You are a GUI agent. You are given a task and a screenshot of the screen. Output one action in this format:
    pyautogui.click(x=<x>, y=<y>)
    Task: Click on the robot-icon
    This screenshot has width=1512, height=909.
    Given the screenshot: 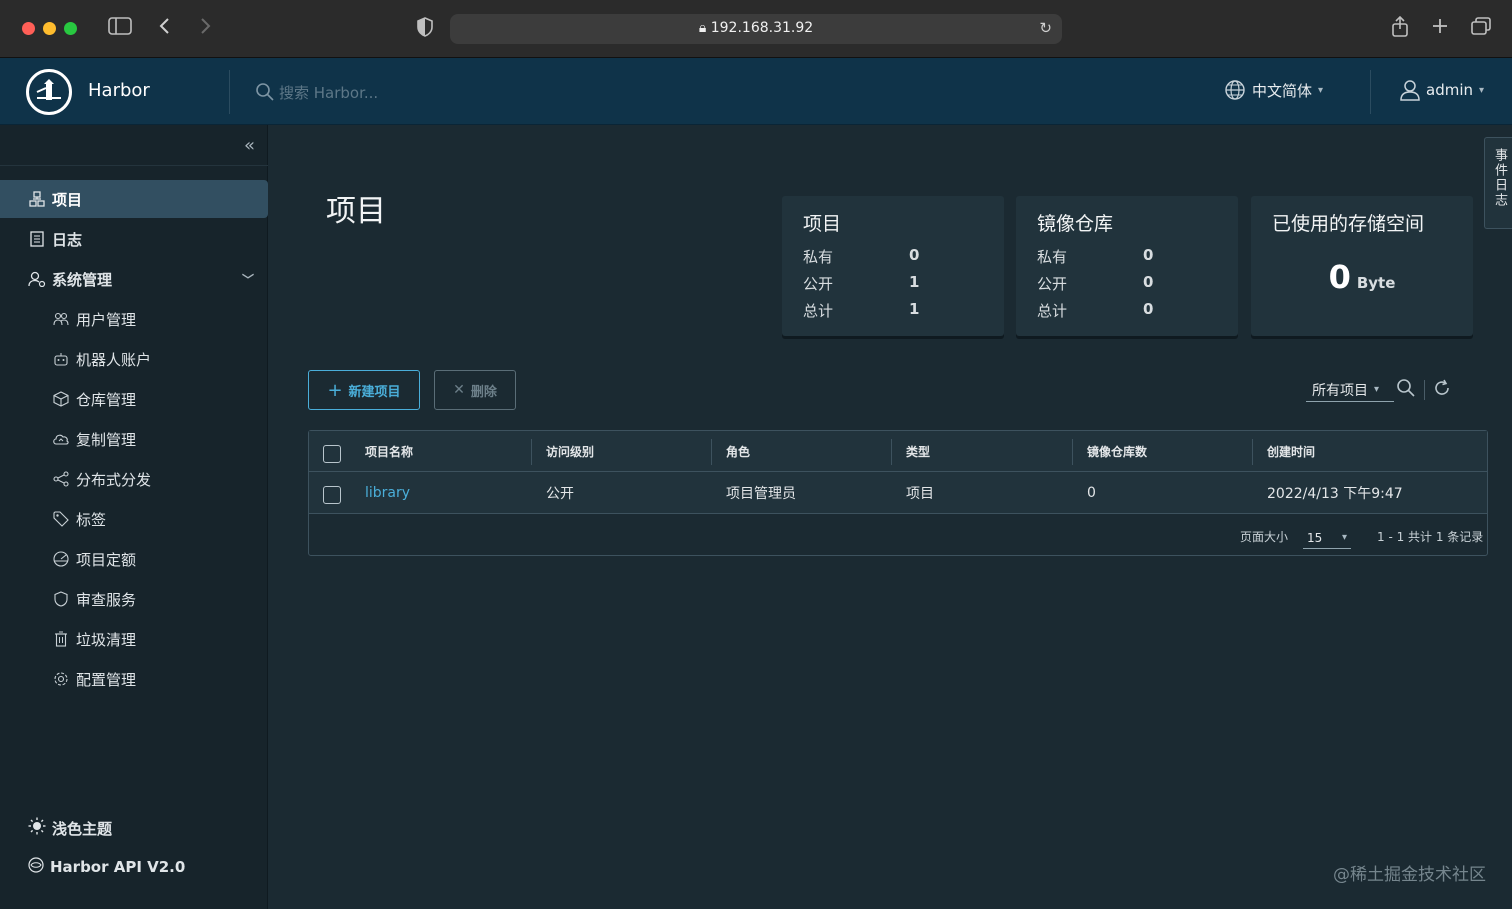 What is the action you would take?
    pyautogui.click(x=61, y=359)
    